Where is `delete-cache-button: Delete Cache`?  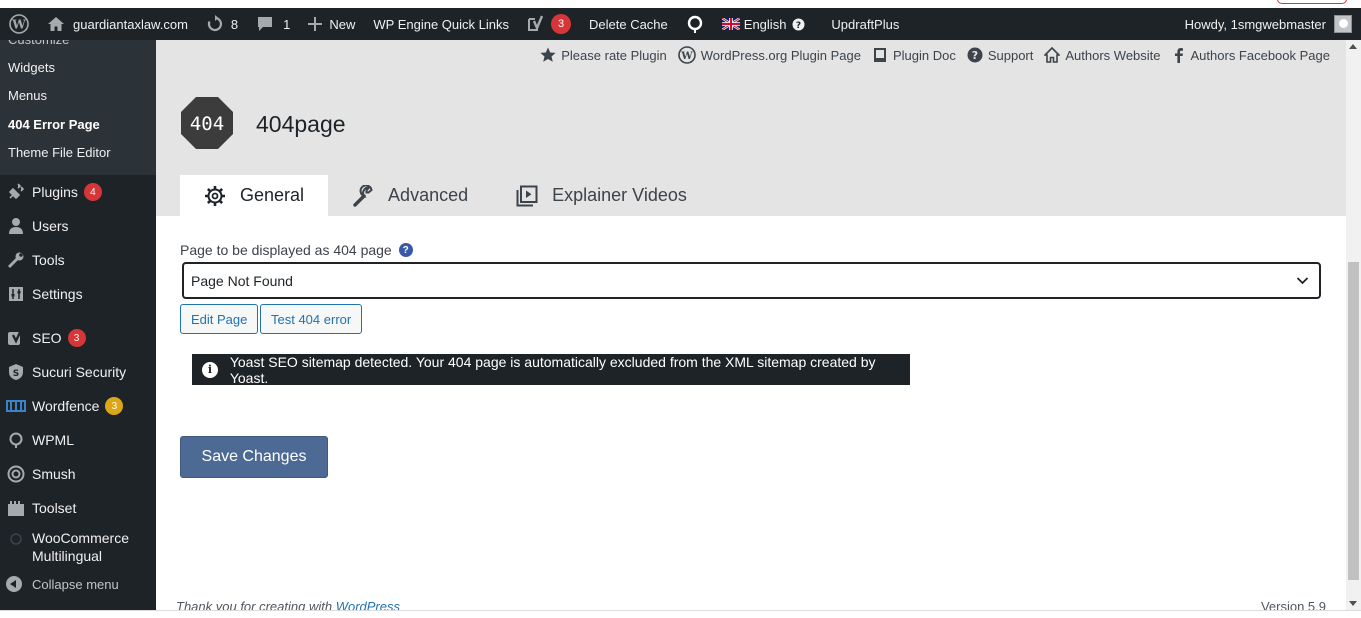 delete-cache-button: Delete Cache is located at coordinates (628, 24).